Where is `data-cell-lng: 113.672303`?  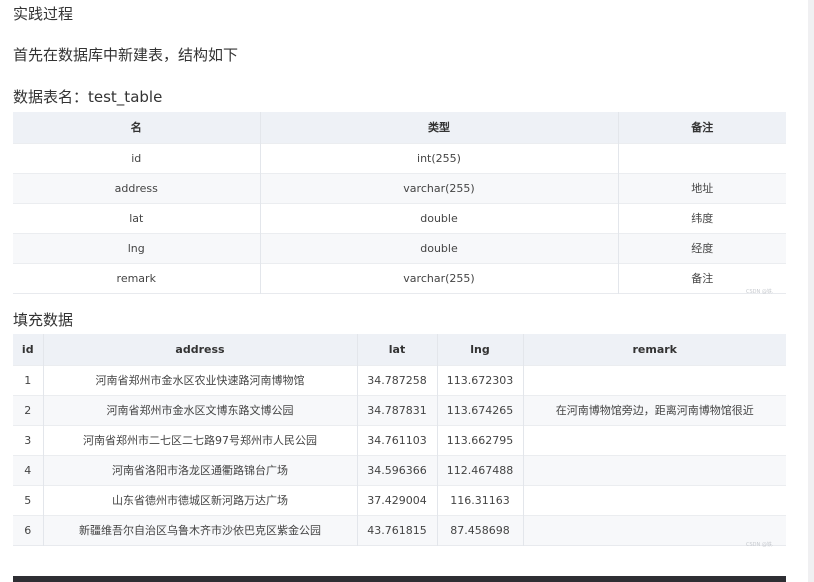 data-cell-lng: 113.672303 is located at coordinates (480, 380).